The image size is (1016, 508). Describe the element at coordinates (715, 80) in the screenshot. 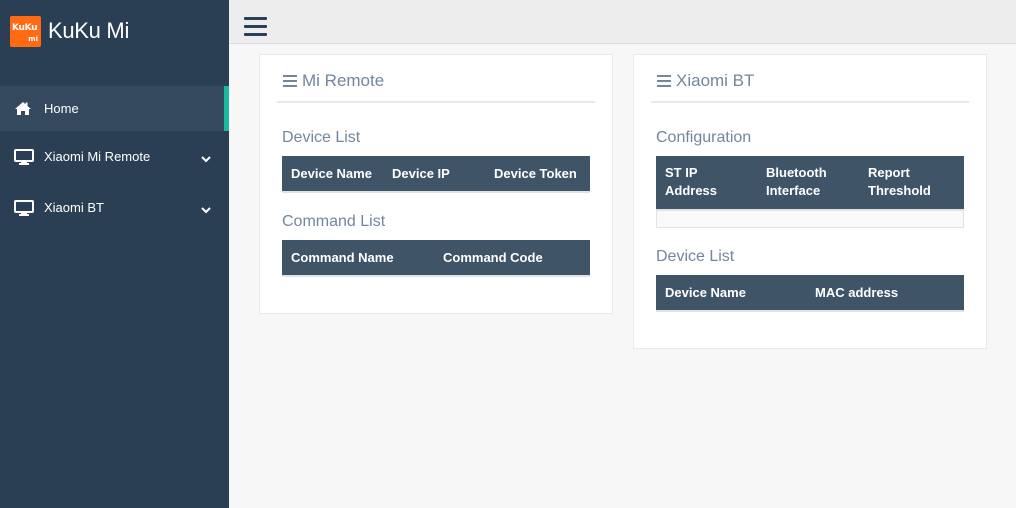

I see `panel-title-text: Xiaomi BT` at that location.